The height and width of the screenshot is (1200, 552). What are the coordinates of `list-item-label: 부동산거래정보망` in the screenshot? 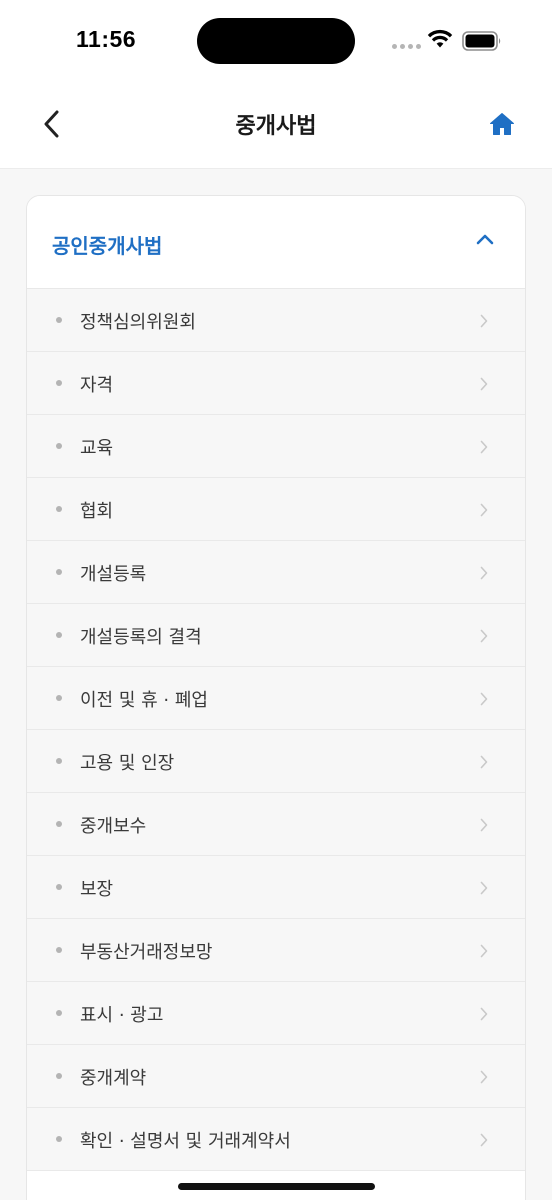 It's located at (146, 952).